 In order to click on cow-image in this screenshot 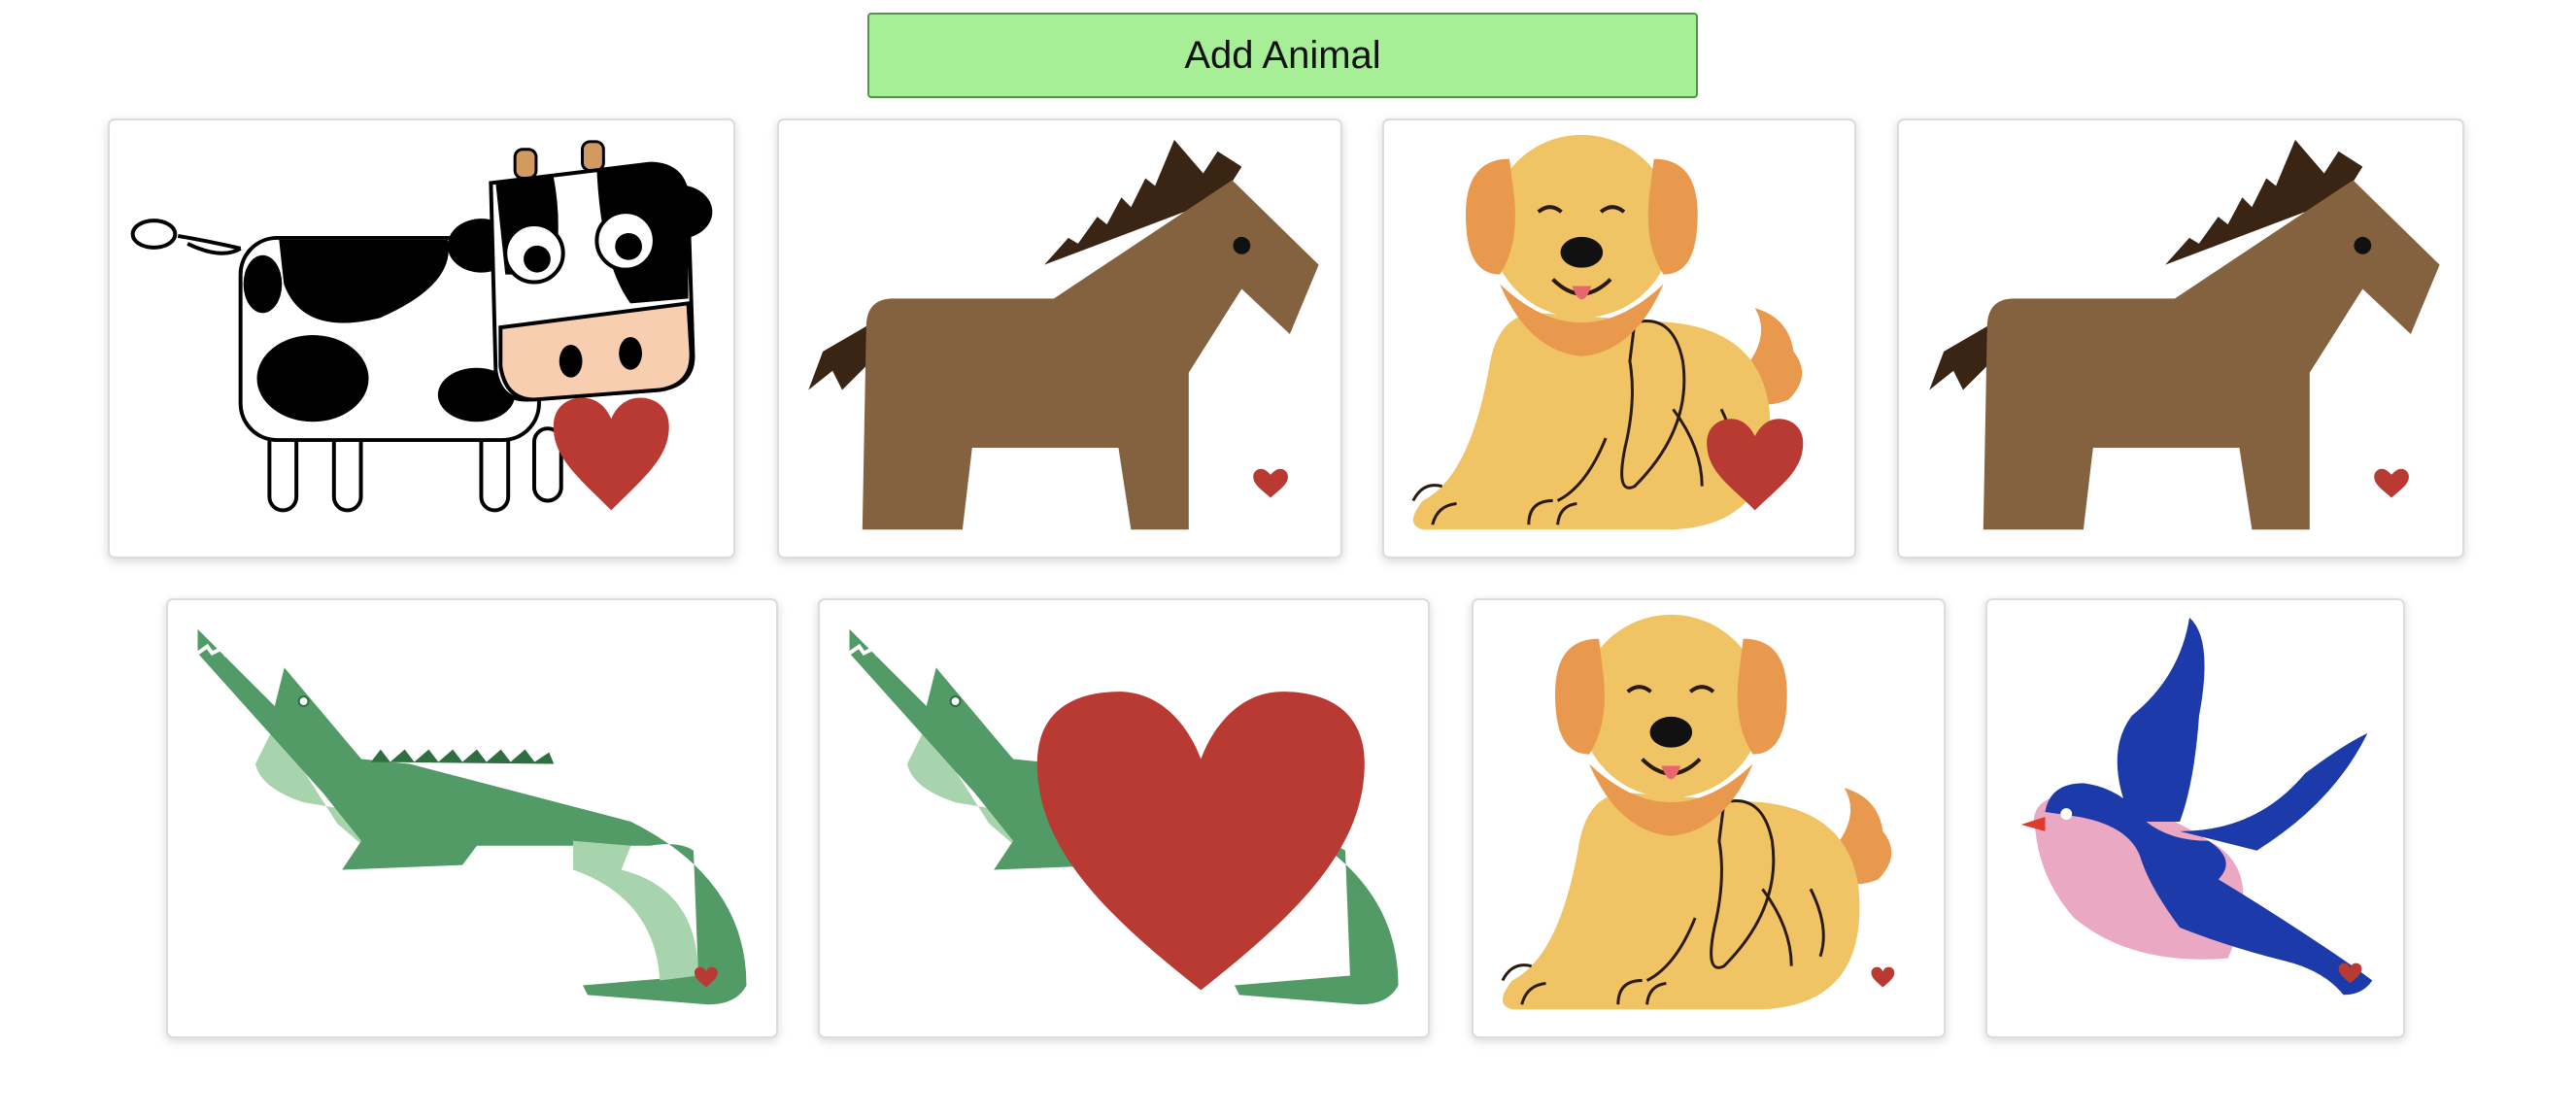, I will do `click(421, 326)`.